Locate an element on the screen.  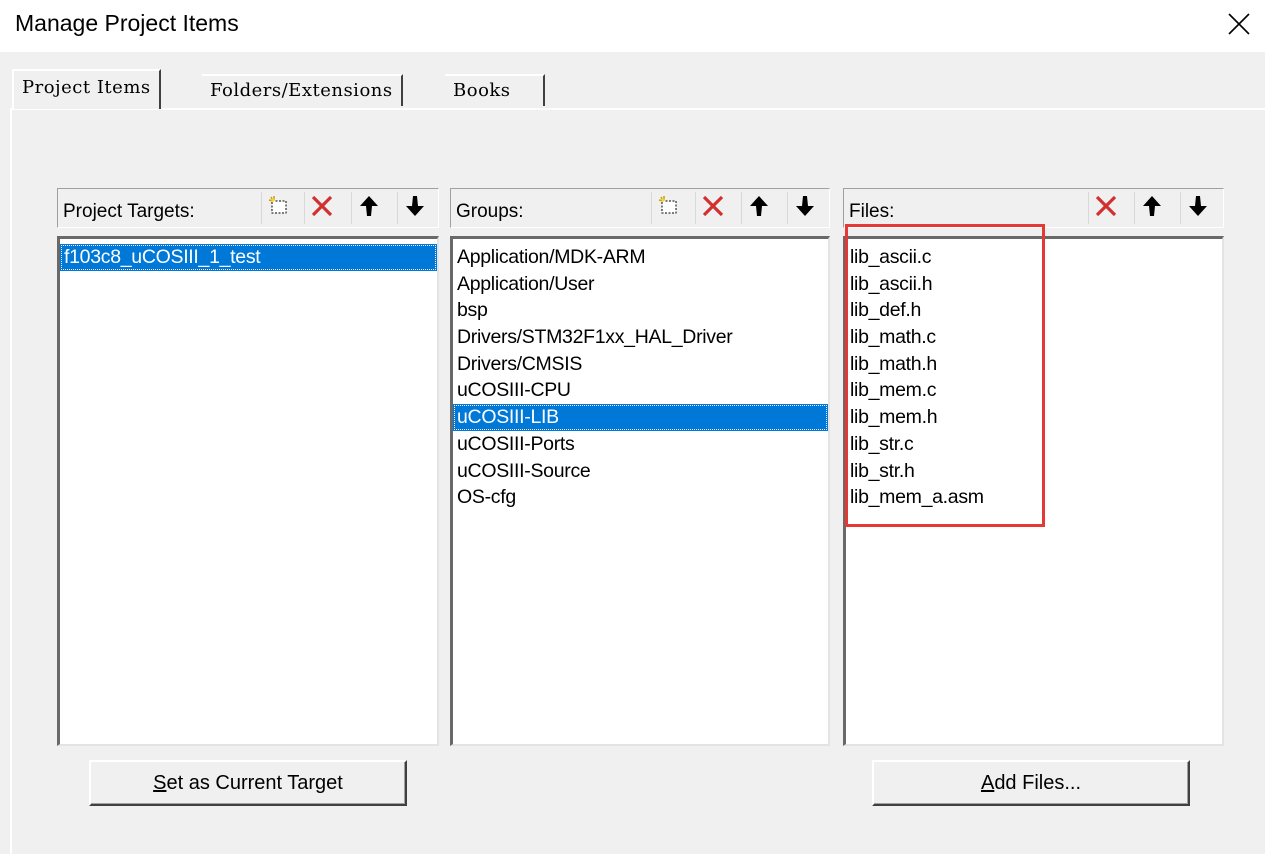
set-as-current-target-label: Set as Current Target is located at coordinates (248, 782).